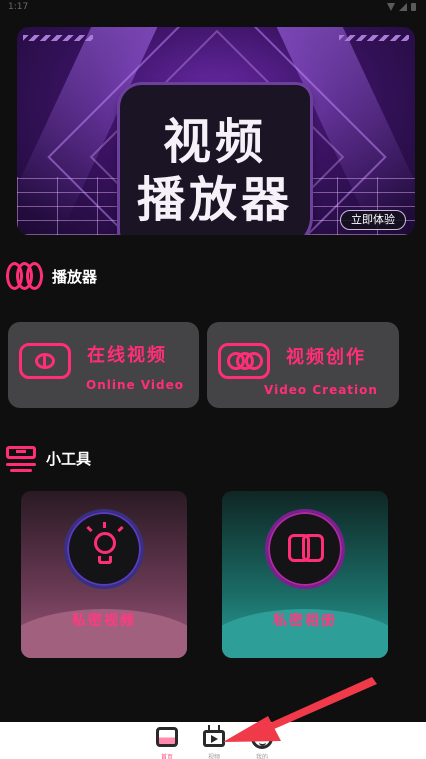 The width and height of the screenshot is (426, 759). Describe the element at coordinates (305, 621) in the screenshot. I see `tool-label: 私密相册` at that location.